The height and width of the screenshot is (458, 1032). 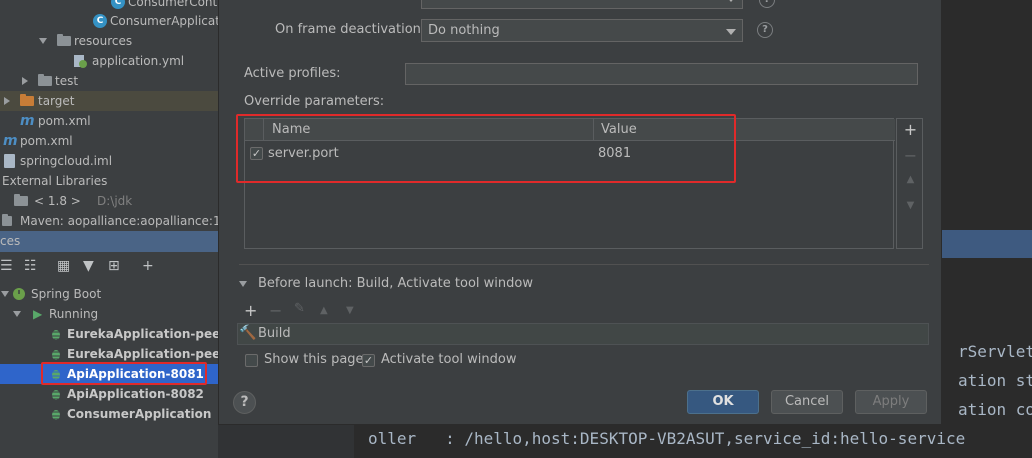 What do you see at coordinates (910, 129) in the screenshot?
I see `add-row-button: +` at bounding box center [910, 129].